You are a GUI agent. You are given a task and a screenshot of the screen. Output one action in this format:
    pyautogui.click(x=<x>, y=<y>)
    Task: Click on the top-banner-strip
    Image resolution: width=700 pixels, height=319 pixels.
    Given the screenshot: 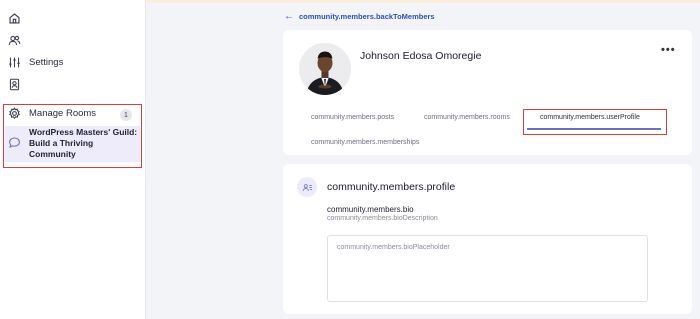 What is the action you would take?
    pyautogui.click(x=423, y=1)
    